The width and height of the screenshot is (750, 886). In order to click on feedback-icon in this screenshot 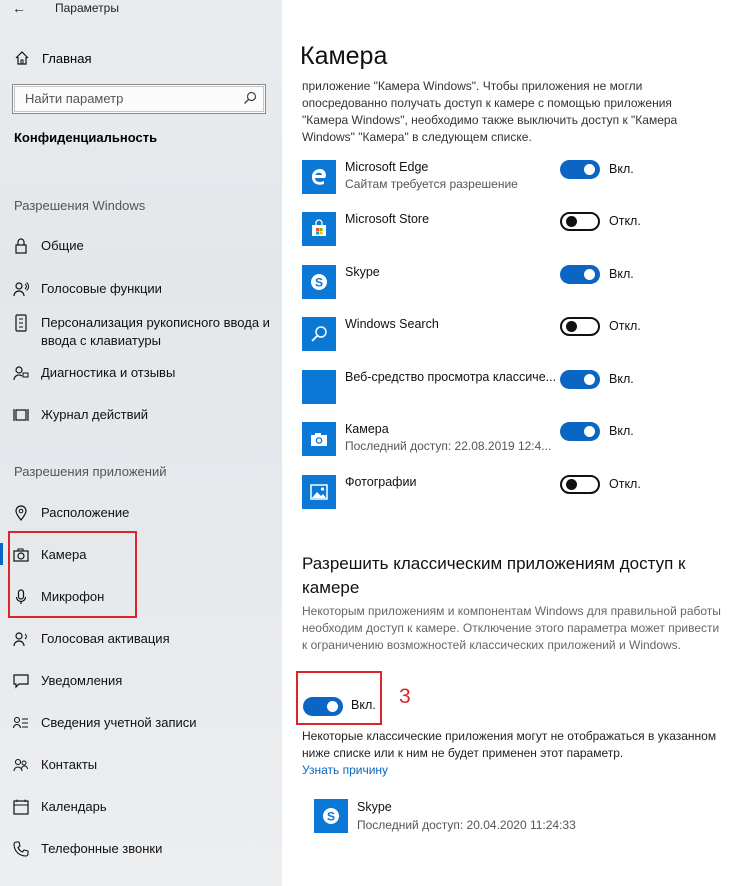, I will do `click(21, 373)`.